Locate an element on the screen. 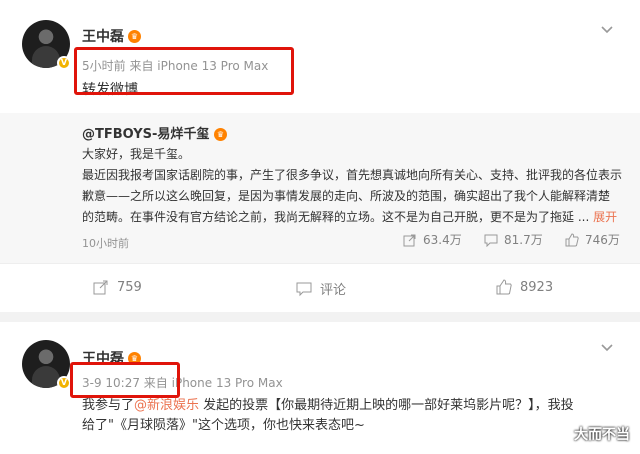 This screenshot has height=454, width=640. repost-share-stat: 63.4万 is located at coordinates (432, 239).